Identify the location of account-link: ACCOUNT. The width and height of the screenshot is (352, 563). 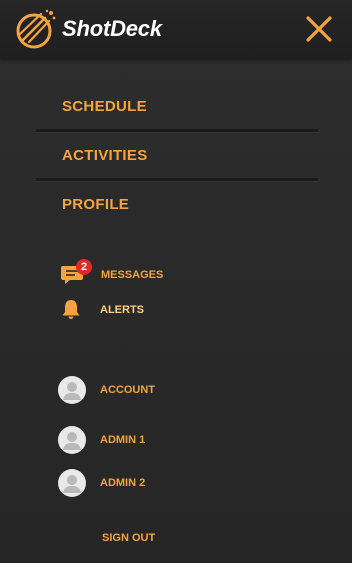
(127, 390).